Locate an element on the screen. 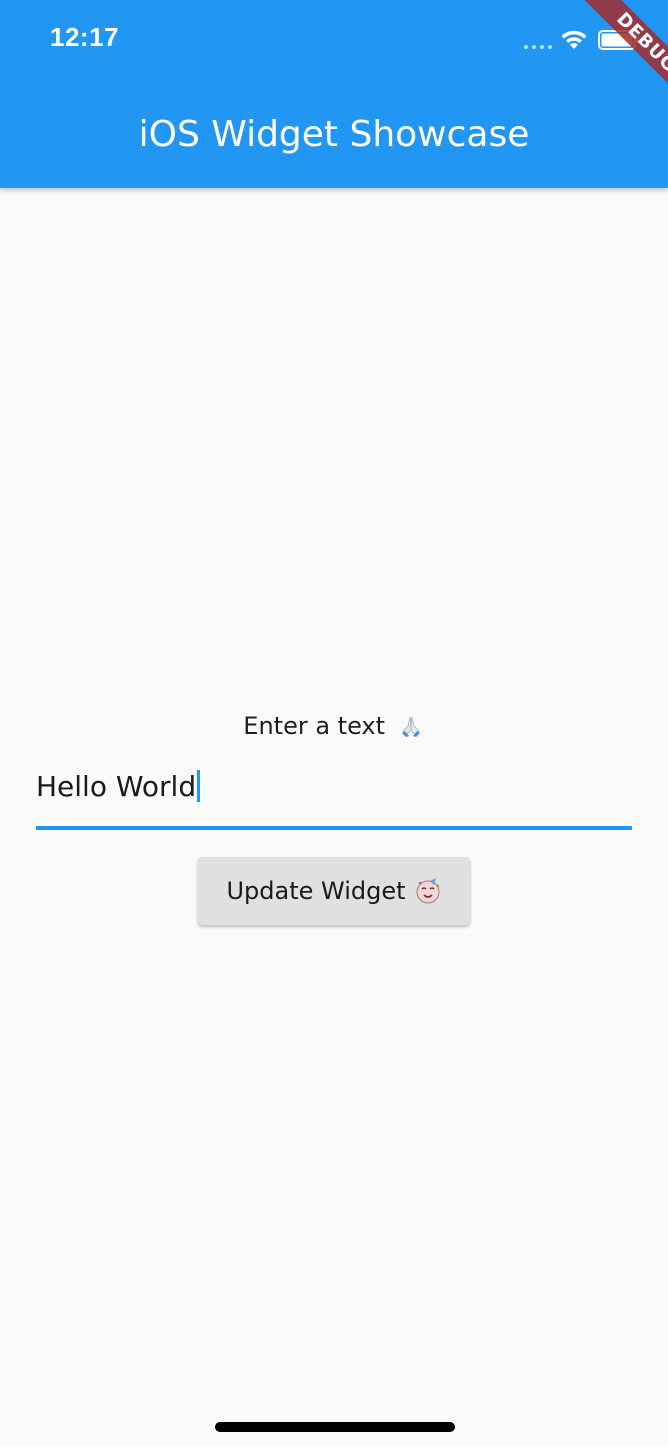 This screenshot has height=1446, width=668. status-bar-time: 12:17 is located at coordinates (84, 37).